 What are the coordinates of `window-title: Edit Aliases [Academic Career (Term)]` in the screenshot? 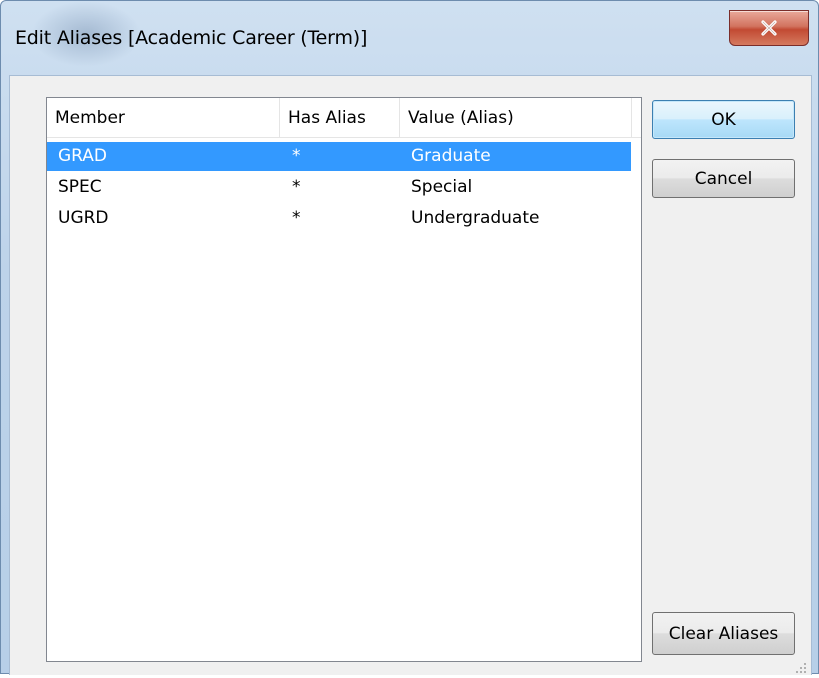 It's located at (191, 38).